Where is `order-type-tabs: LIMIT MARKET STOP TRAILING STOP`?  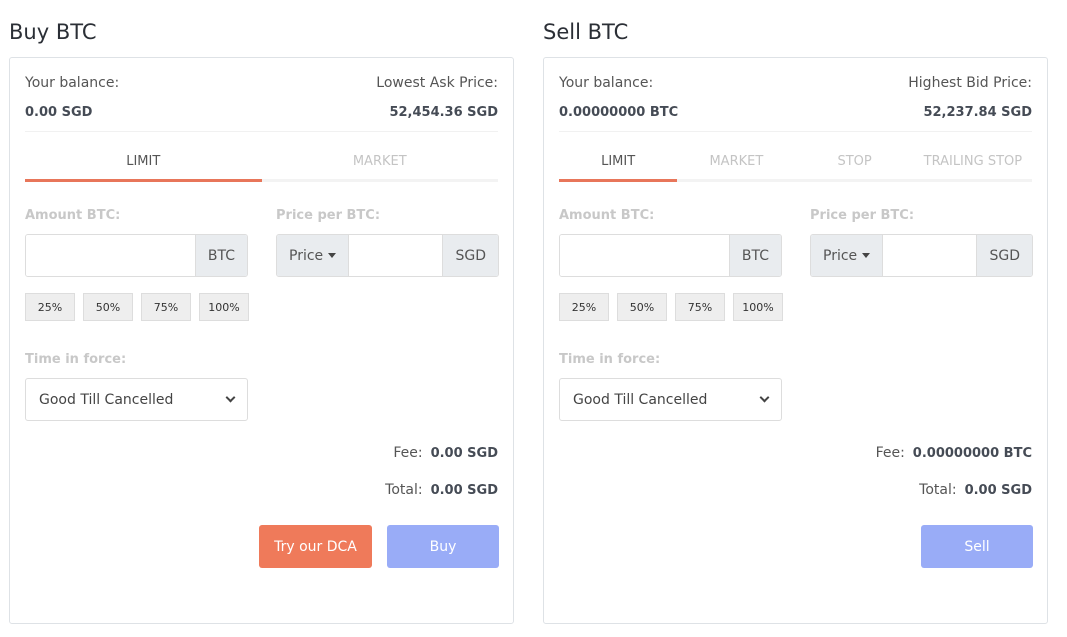
order-type-tabs: LIMIT MARKET STOP TRAILING STOP is located at coordinates (795, 164).